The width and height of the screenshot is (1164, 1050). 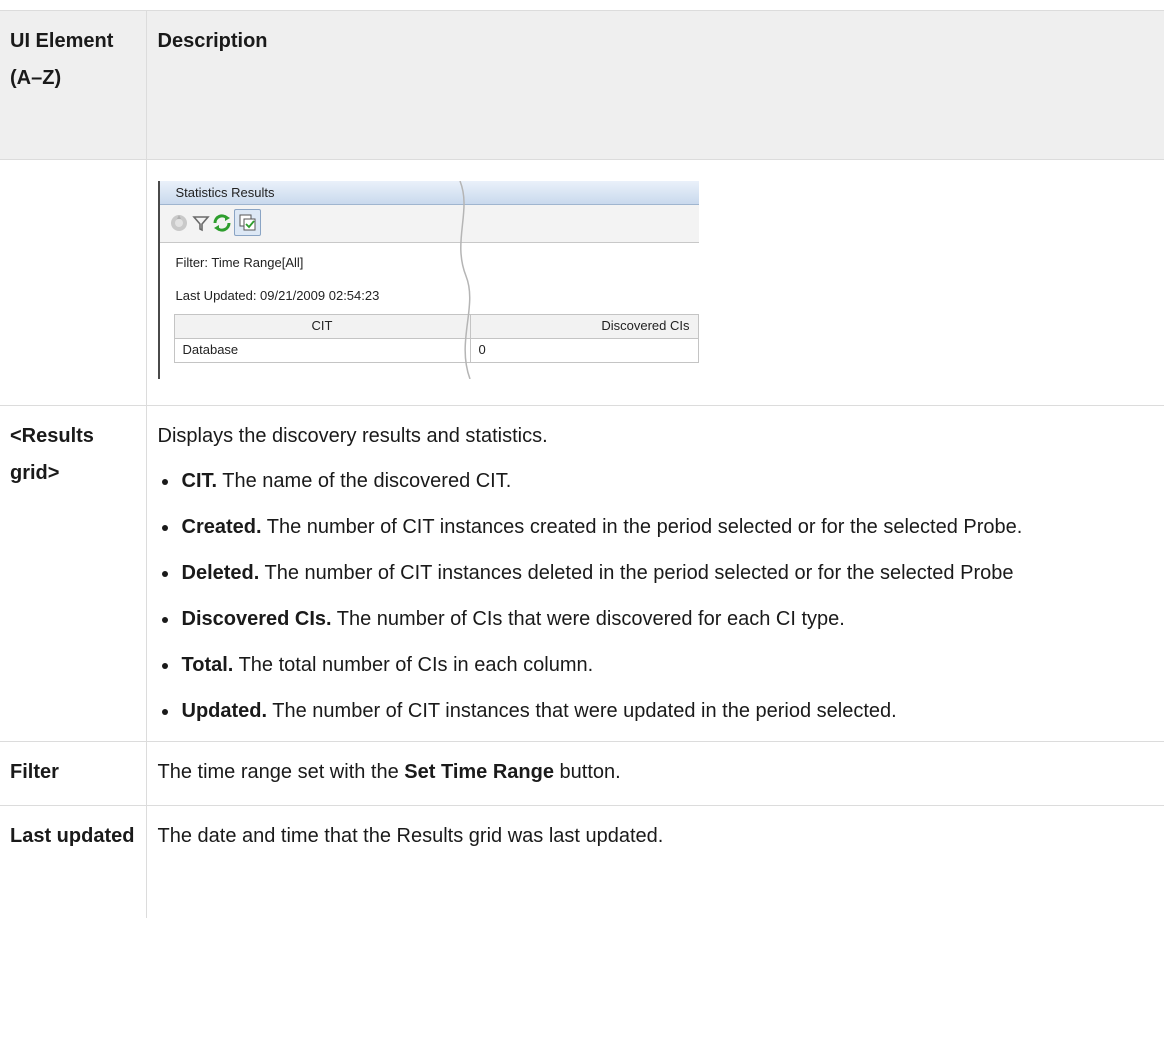 I want to click on last-updated-readout: Last Updated: 09/21/2009 02:54:23, so click(x=277, y=295).